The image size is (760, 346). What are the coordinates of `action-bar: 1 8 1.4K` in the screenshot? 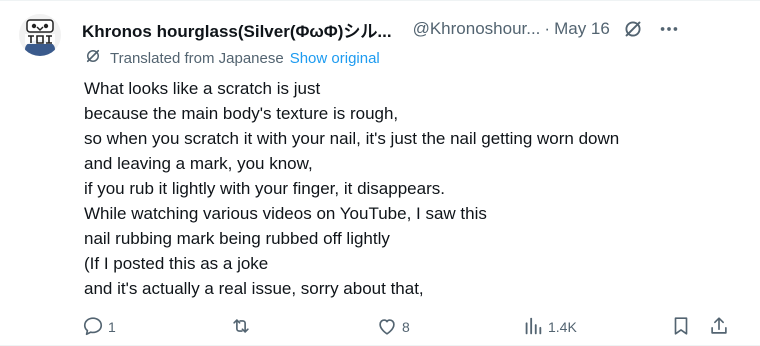 It's located at (407, 327).